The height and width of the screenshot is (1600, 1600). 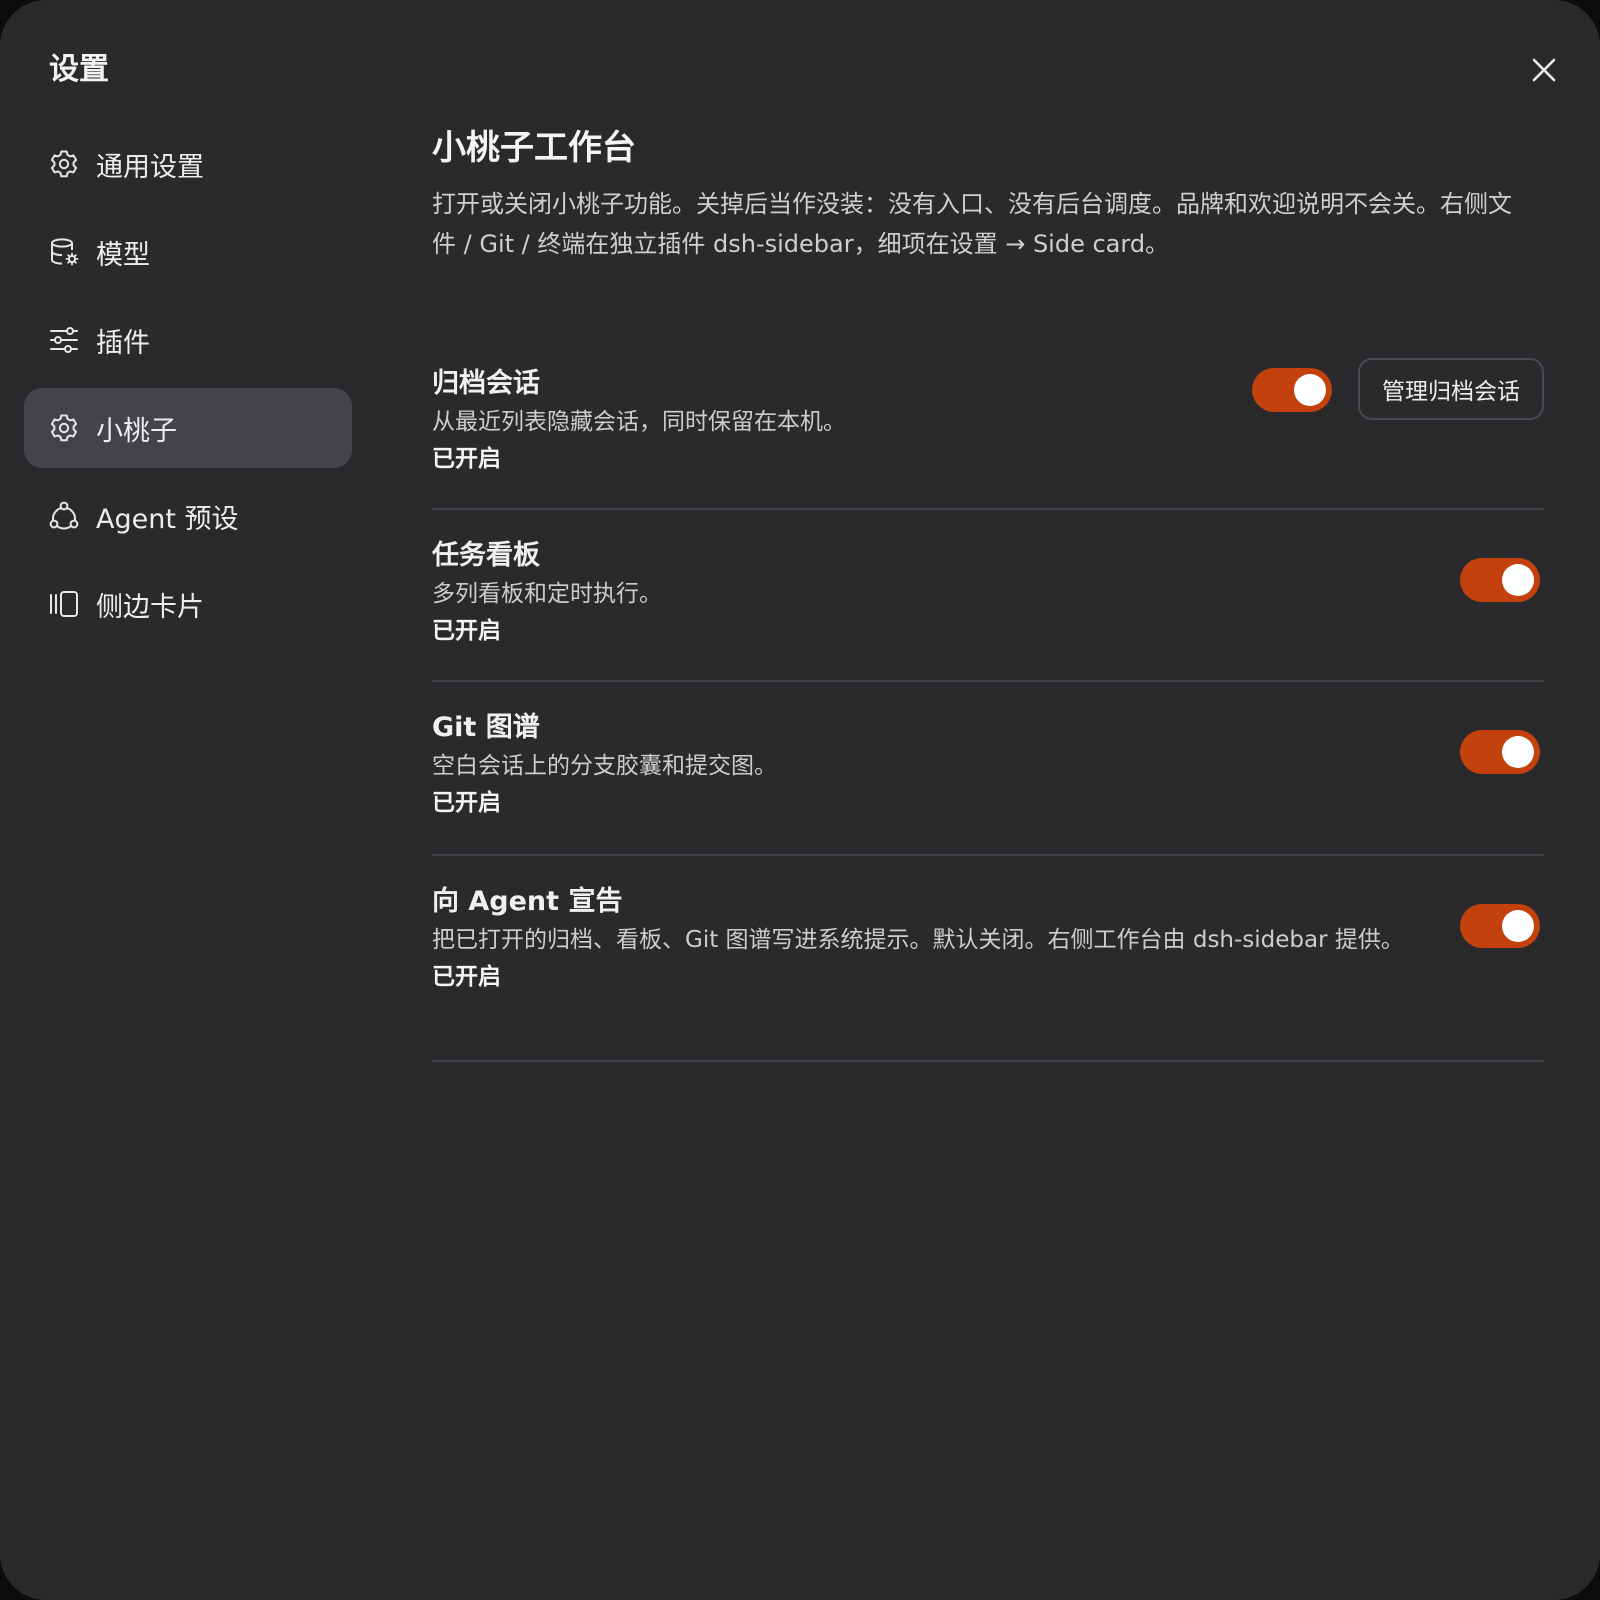 I want to click on sidebar-item-xiaotaozi: 小桃子, so click(x=188, y=428).